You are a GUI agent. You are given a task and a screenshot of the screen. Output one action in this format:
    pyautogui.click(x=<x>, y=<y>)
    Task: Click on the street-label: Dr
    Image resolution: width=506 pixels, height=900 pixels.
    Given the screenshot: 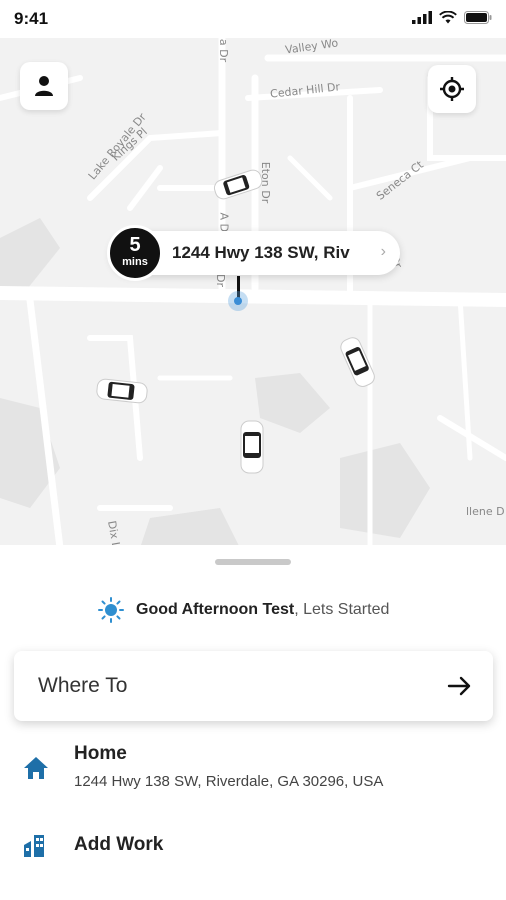 What is the action you would take?
    pyautogui.click(x=220, y=280)
    